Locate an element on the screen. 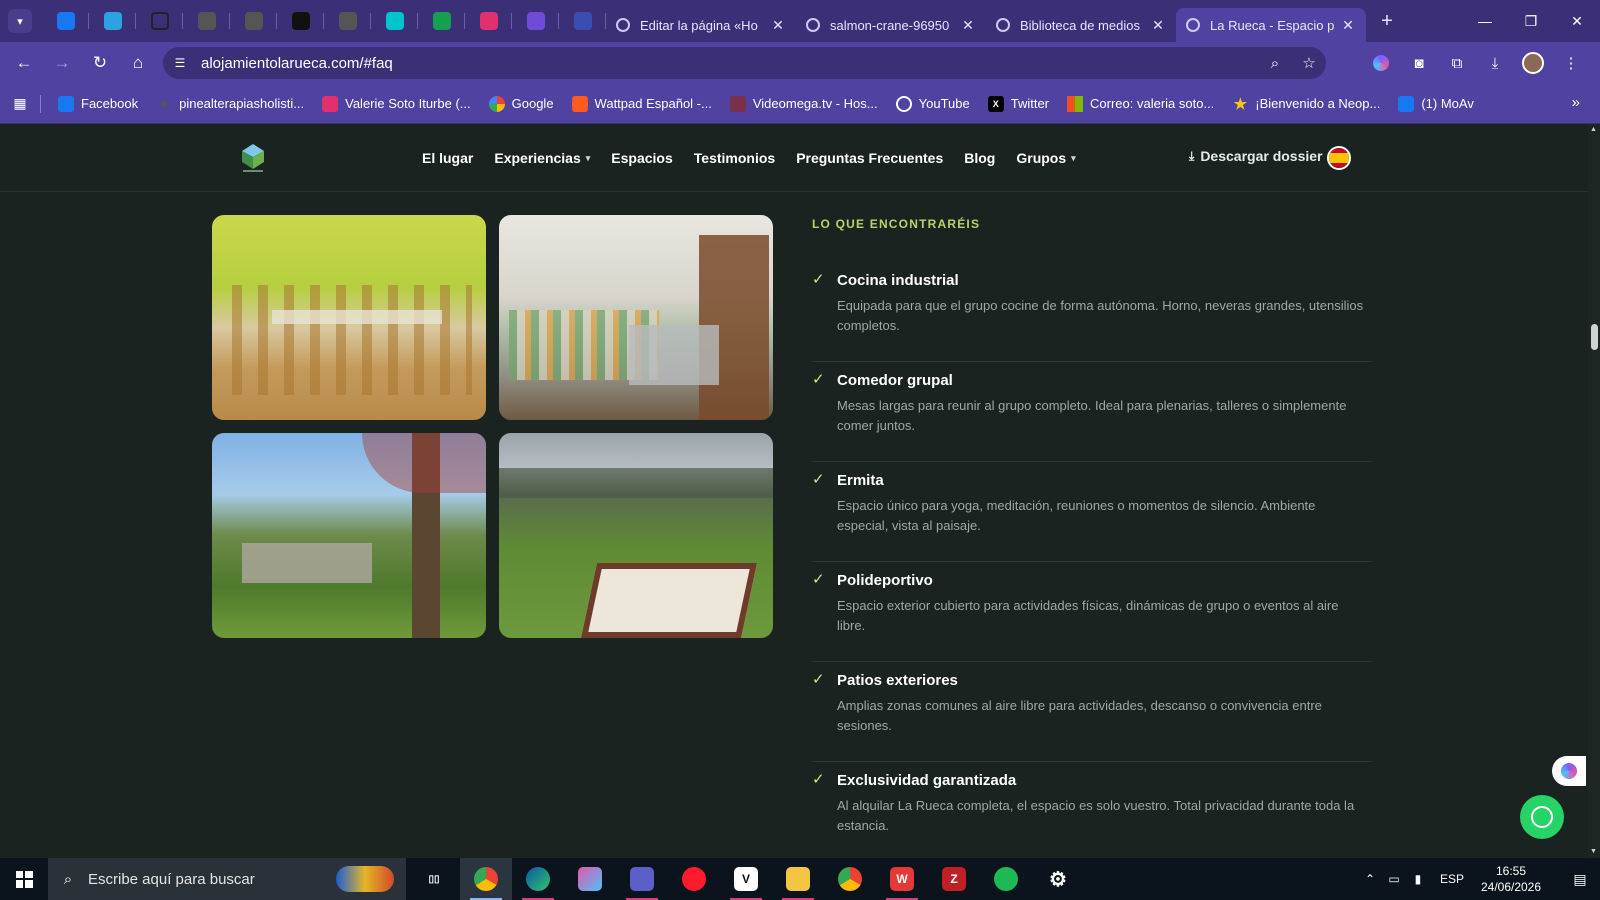  browser-tab: La Rueca - Espacio p ✕ is located at coordinates (1271, 25).